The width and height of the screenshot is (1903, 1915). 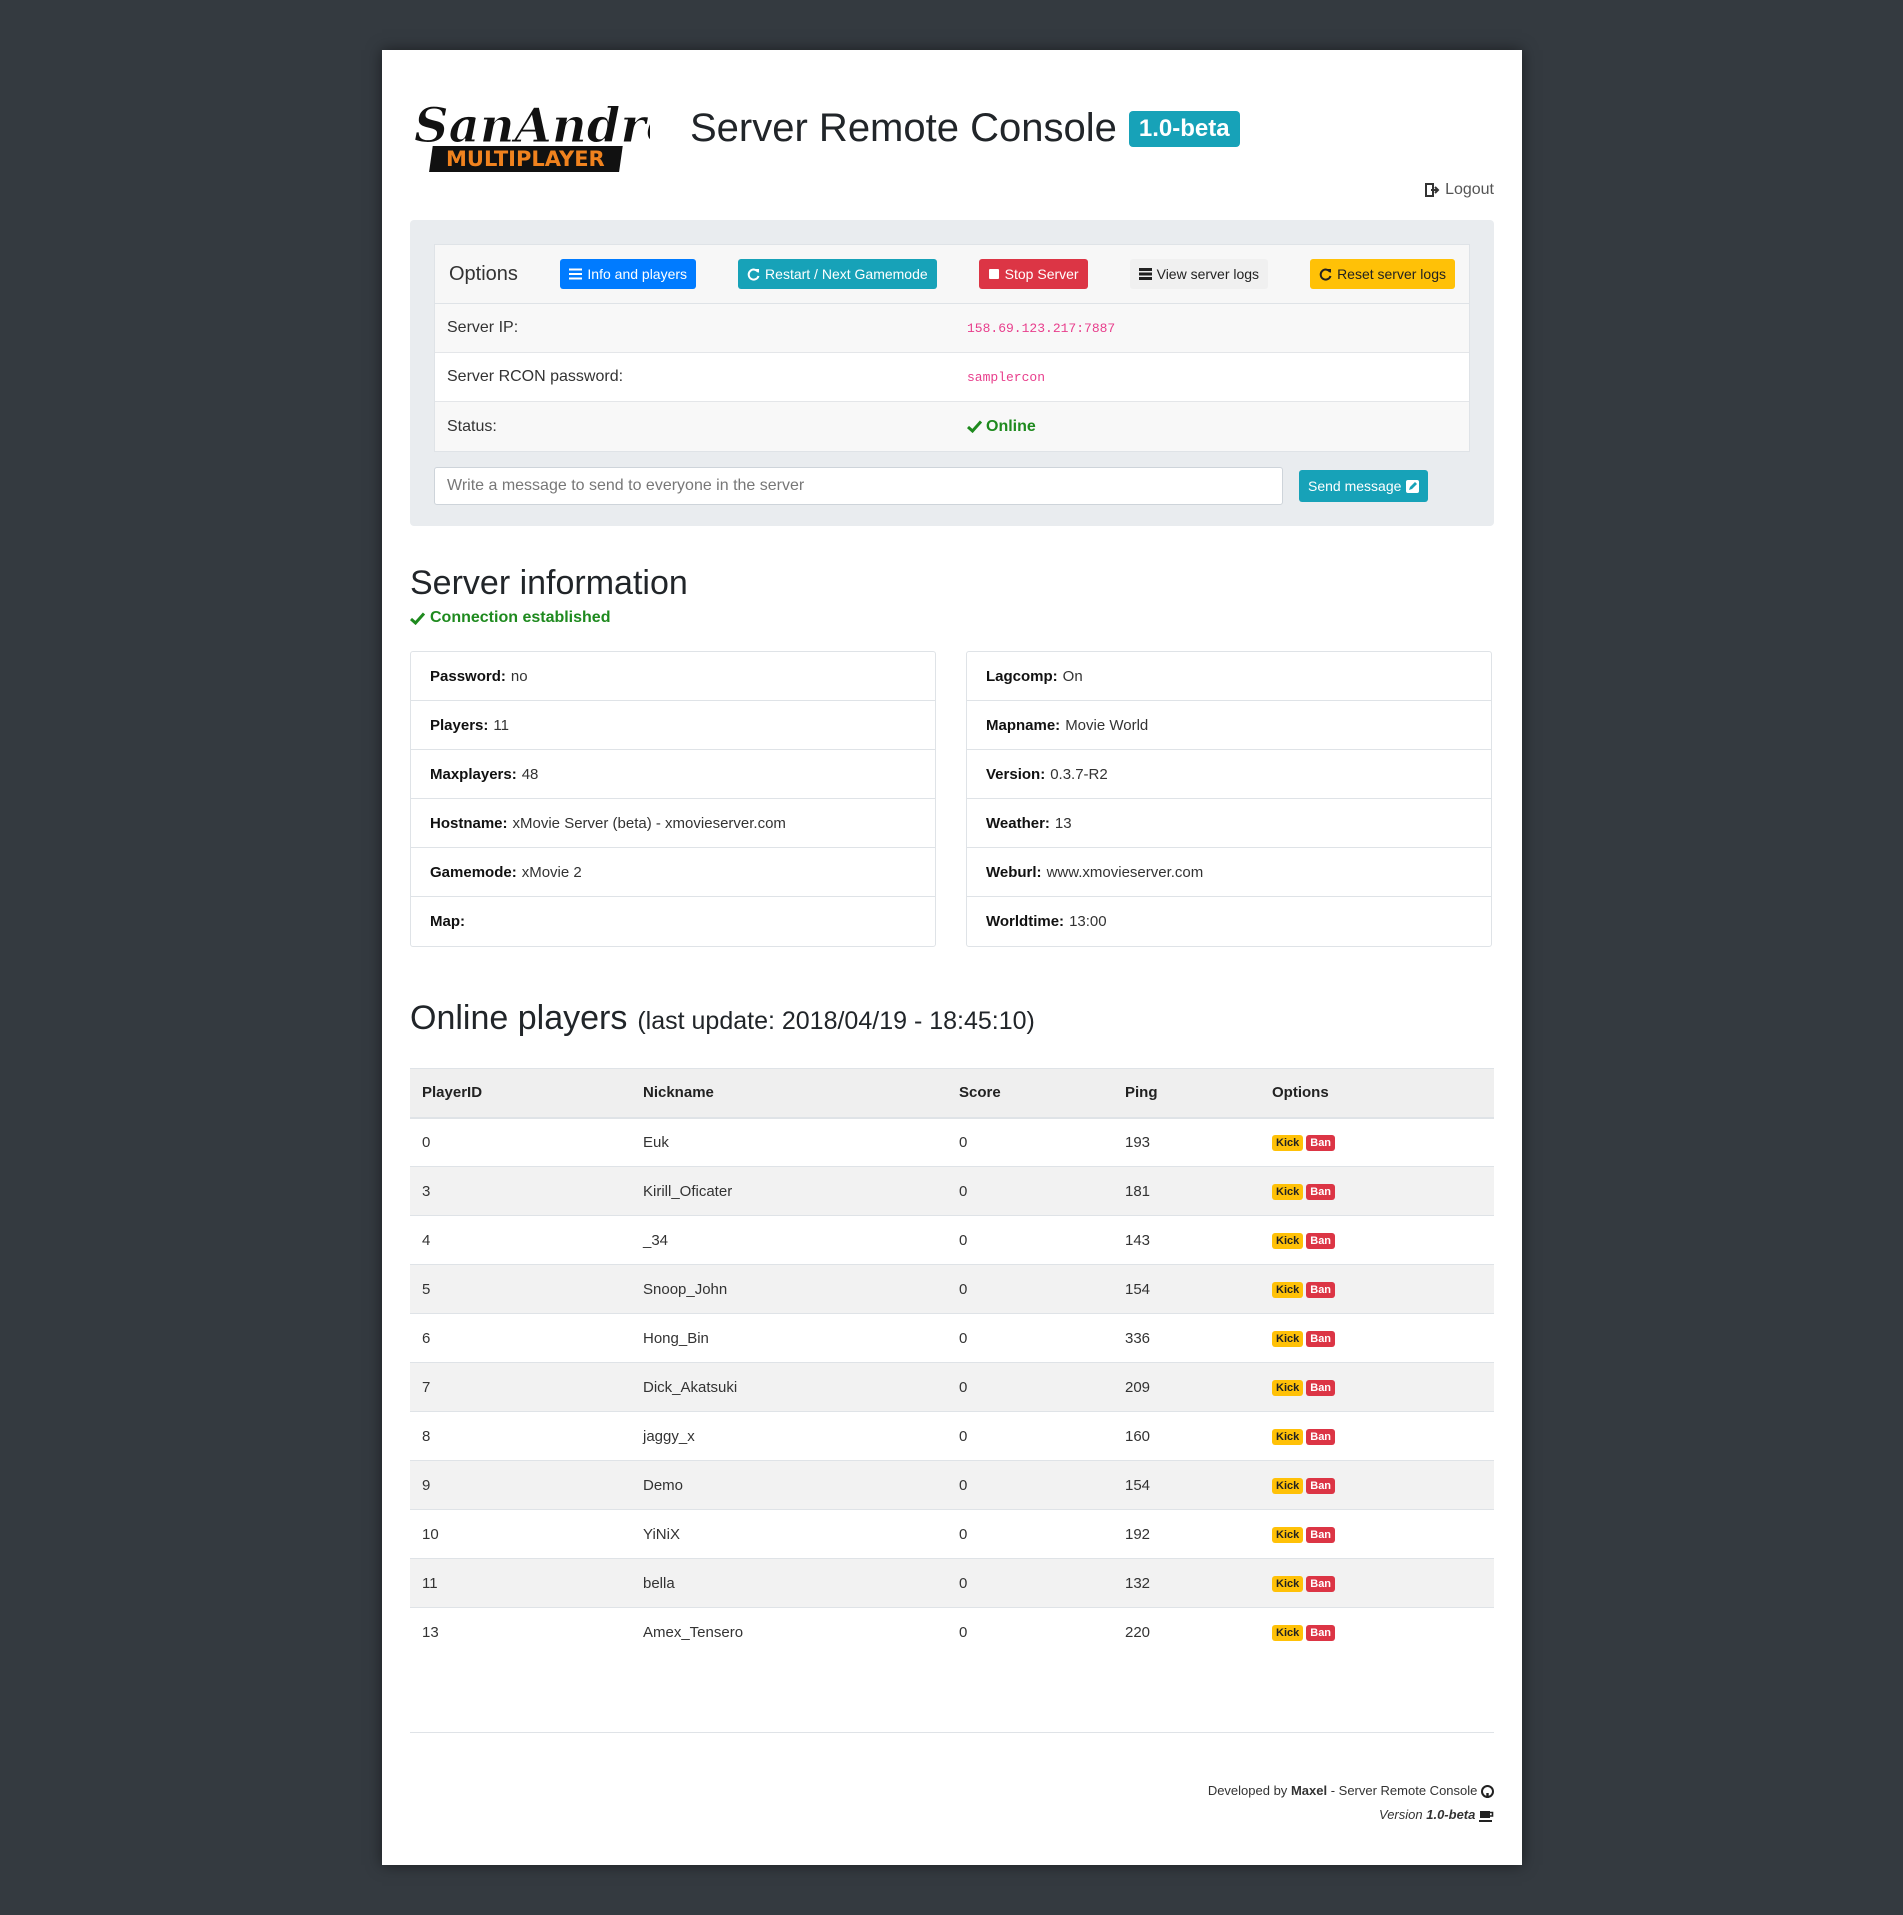 I want to click on info-value: On, so click(x=1072, y=676).